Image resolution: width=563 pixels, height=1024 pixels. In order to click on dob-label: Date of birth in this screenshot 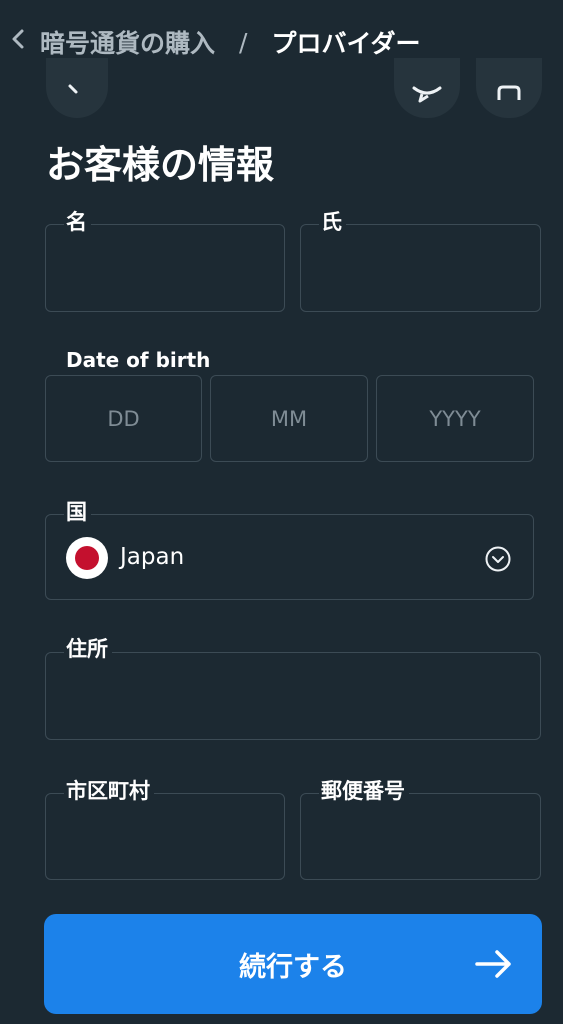, I will do `click(138, 360)`.